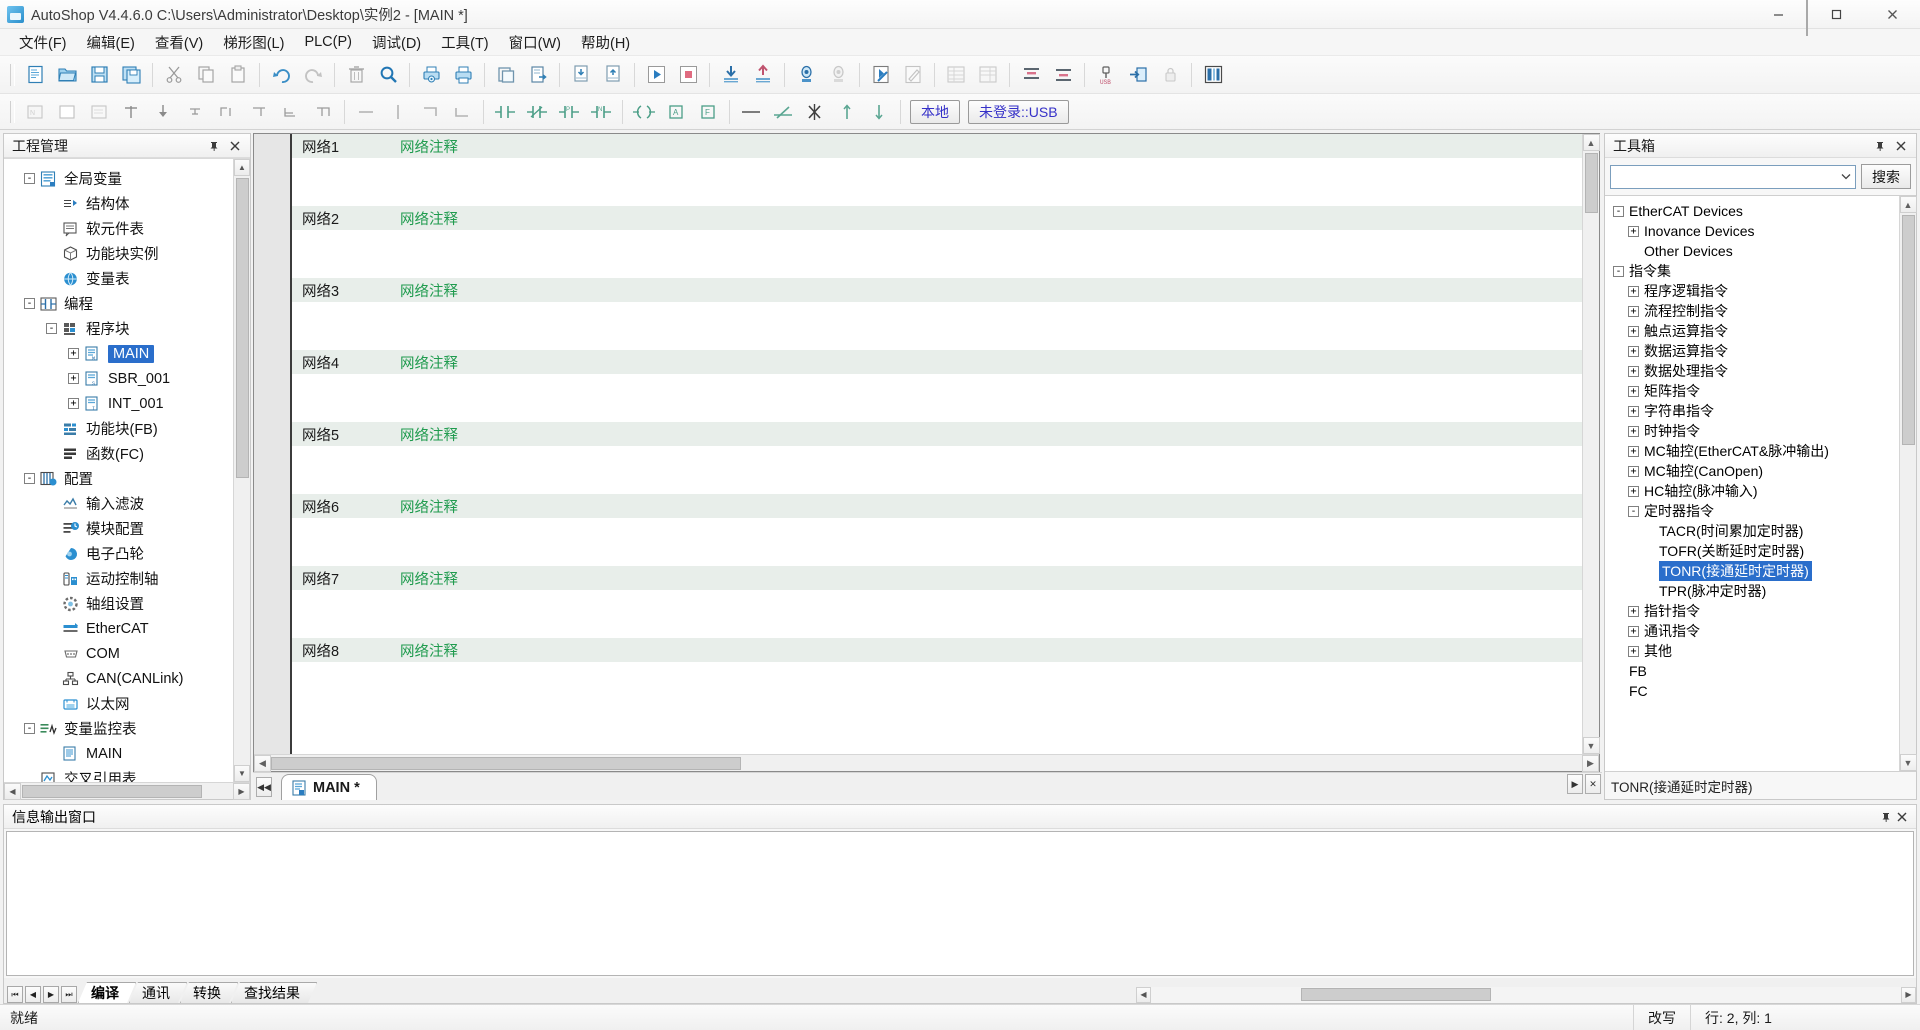  I want to click on toolbox-tree-item: + 数据运算指令, so click(1752, 351).